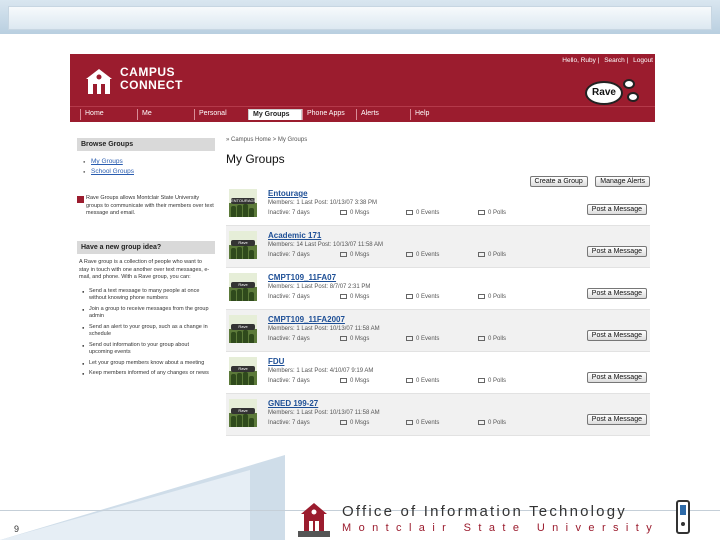 The width and height of the screenshot is (720, 540). I want to click on user-greeting: Hello, Ruby, so click(579, 60).